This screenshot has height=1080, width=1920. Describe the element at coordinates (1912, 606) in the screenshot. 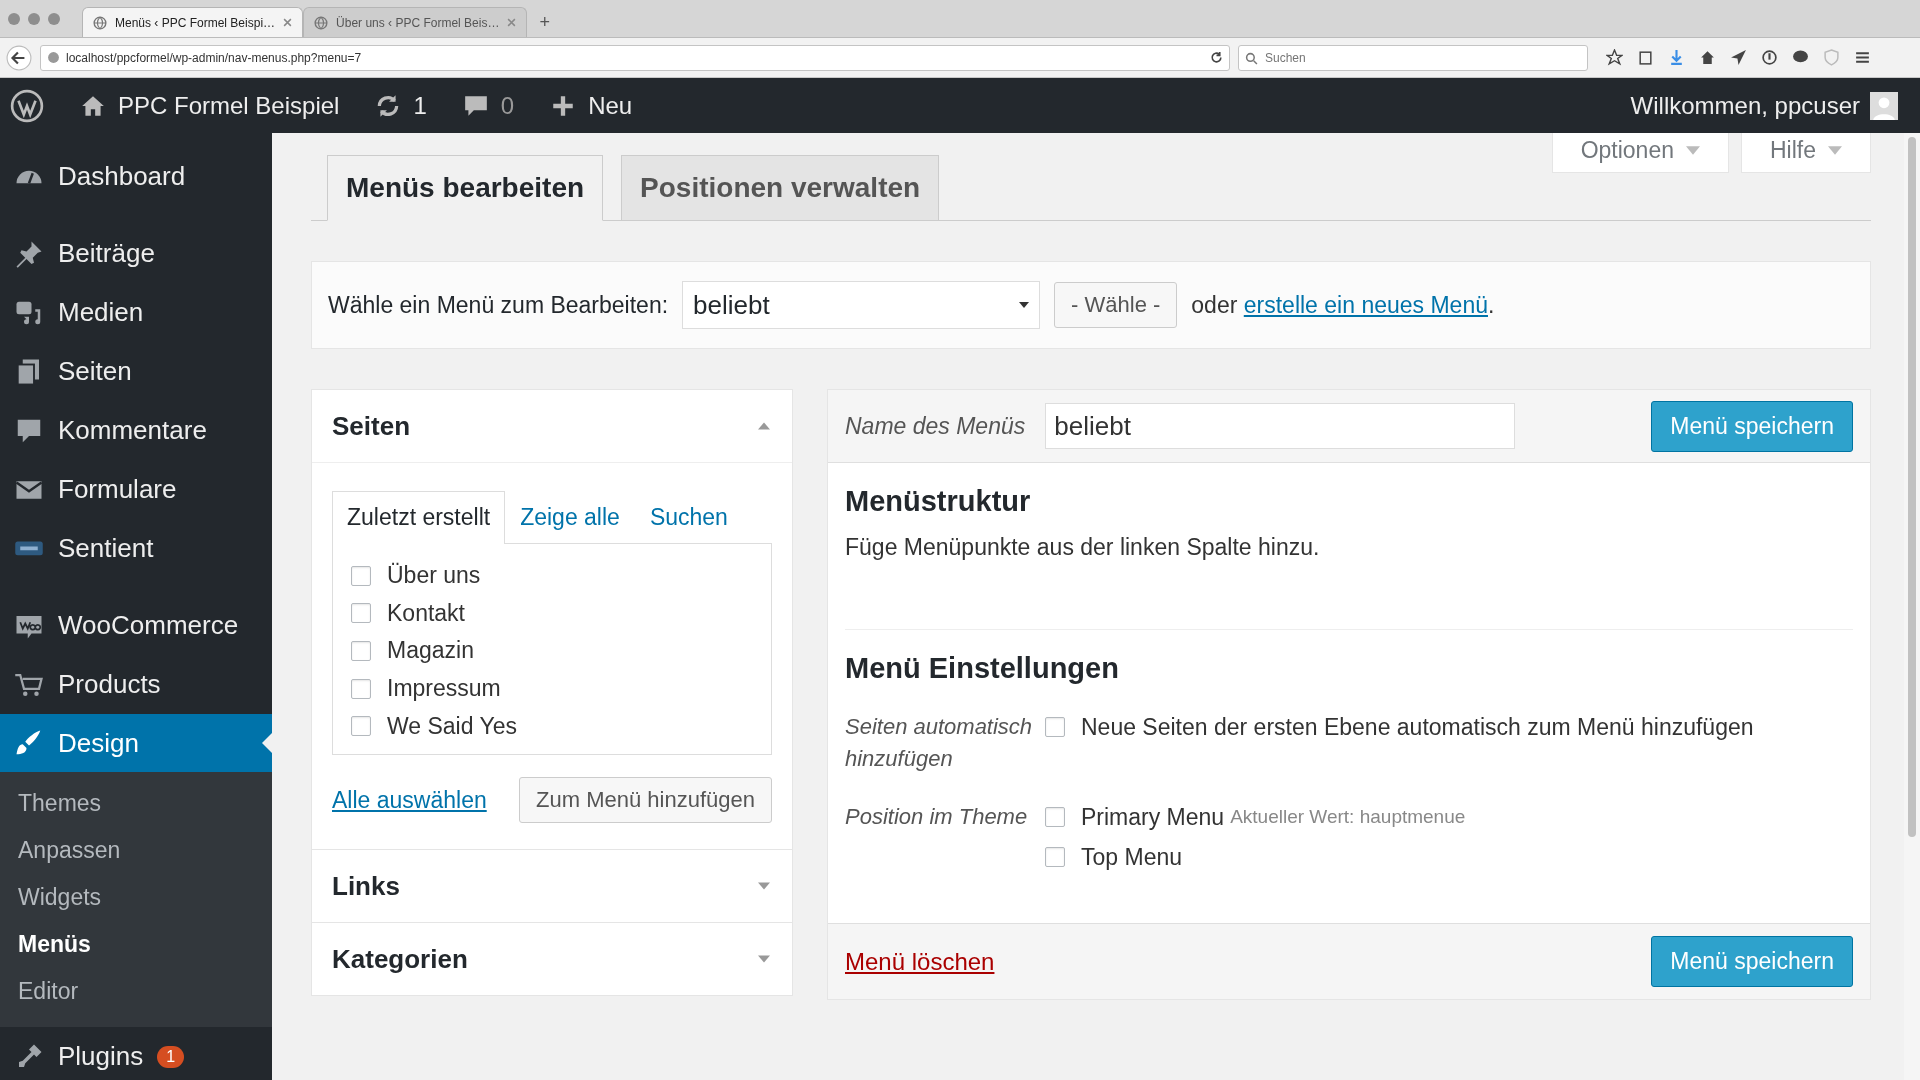

I see `scrollbar` at that location.